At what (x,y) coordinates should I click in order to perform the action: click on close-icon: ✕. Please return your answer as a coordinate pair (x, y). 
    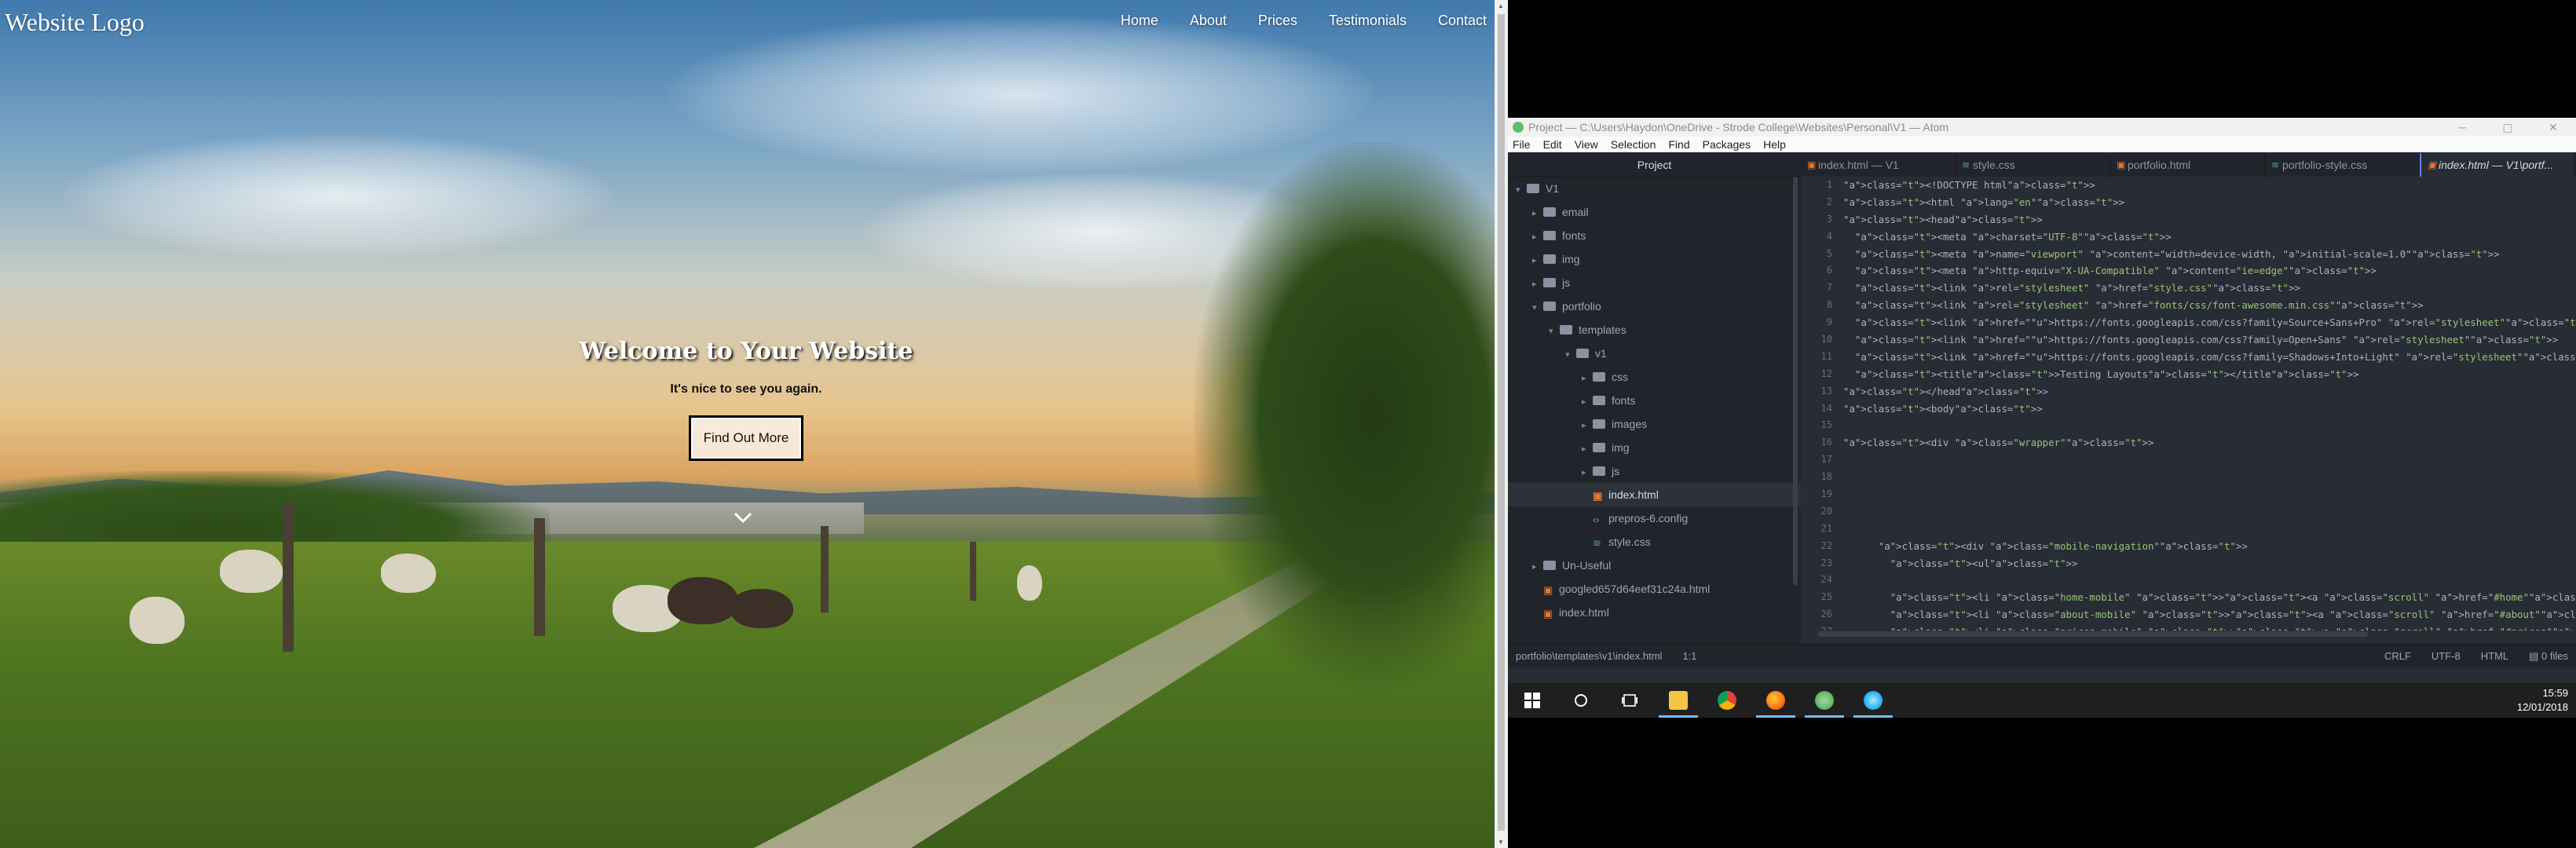
    Looking at the image, I should click on (2553, 128).